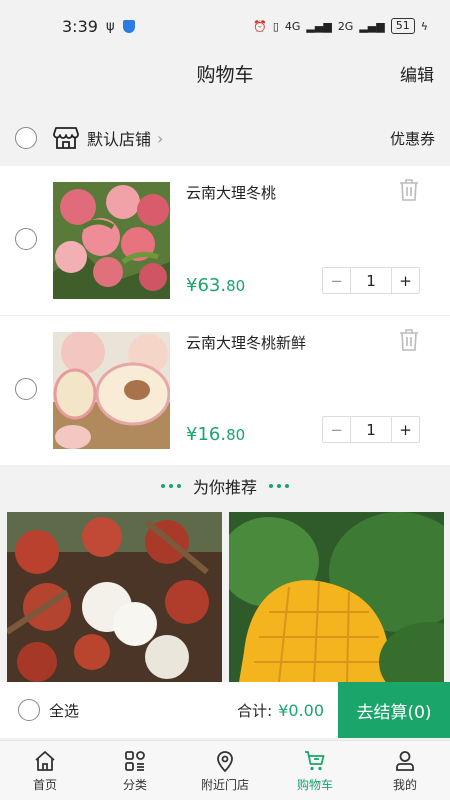 This screenshot has height=800, width=450. I want to click on shield-icon, so click(128, 26).